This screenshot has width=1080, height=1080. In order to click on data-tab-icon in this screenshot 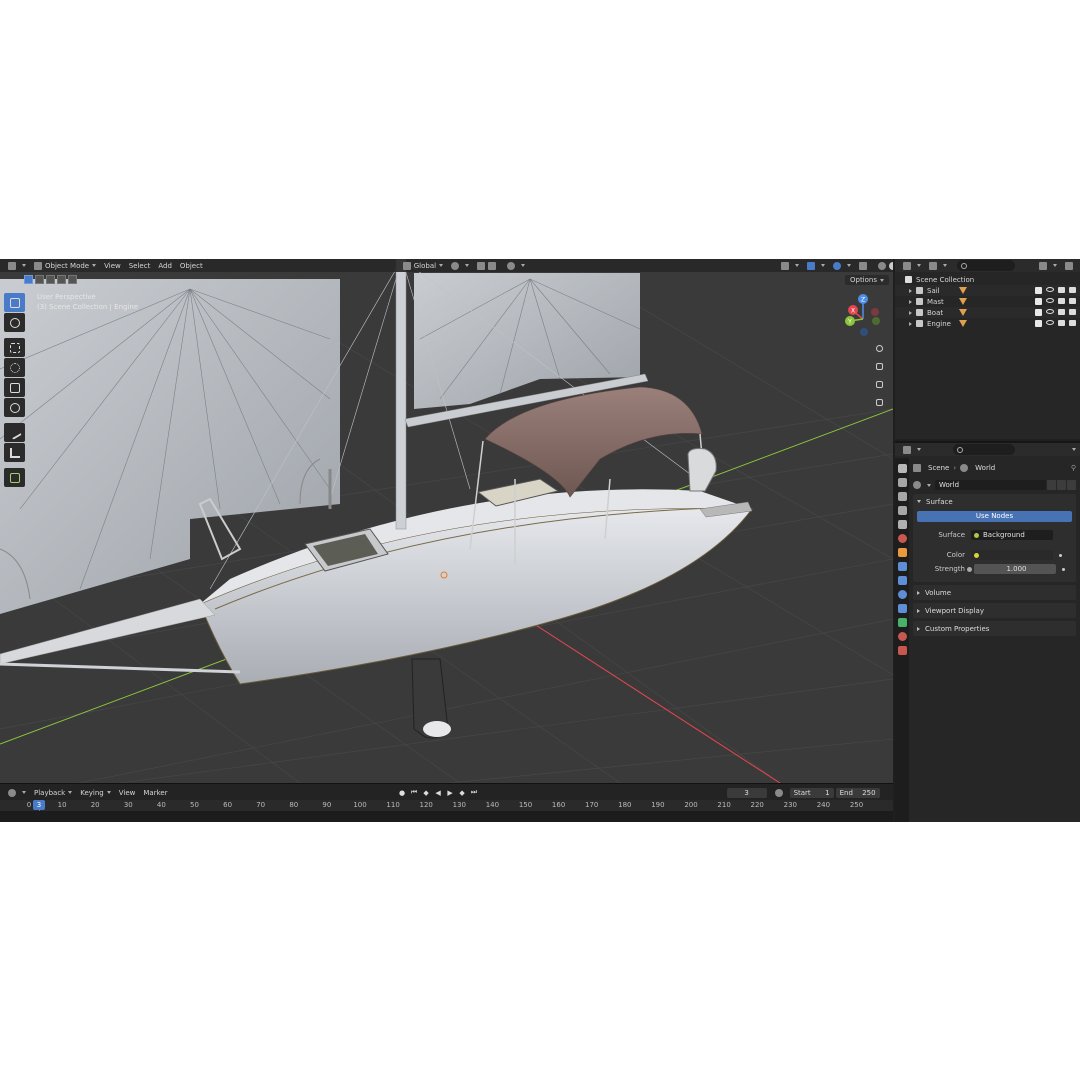, I will do `click(902, 622)`.